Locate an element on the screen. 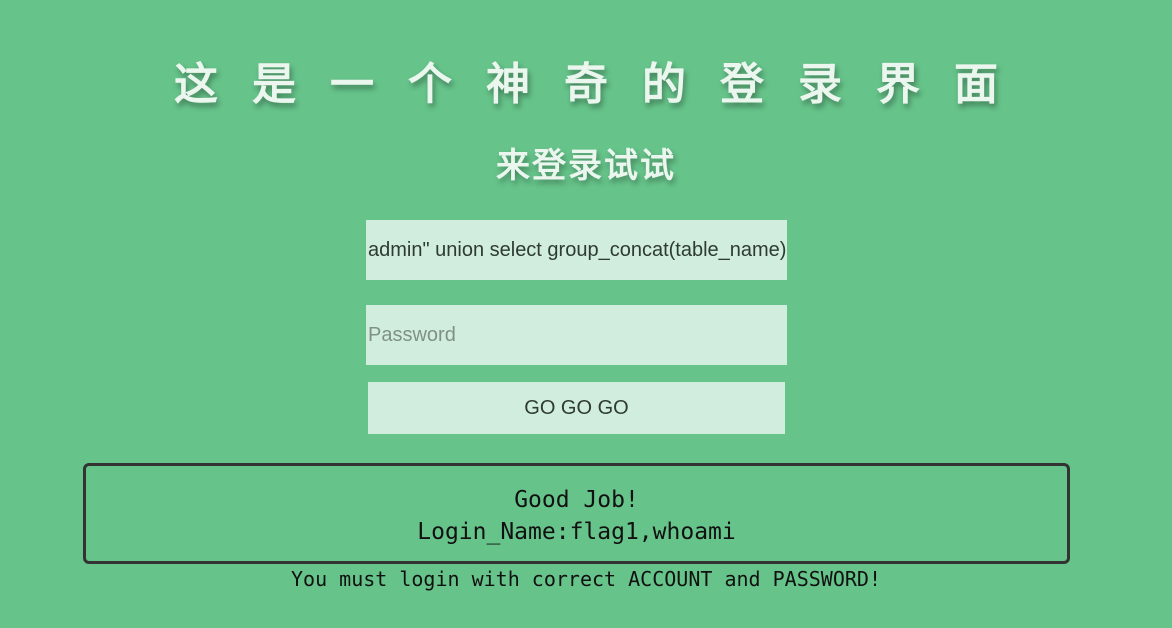 The image size is (1172, 628). page-title: 这是一个神奇的登录界面 is located at coordinates (603, 84).